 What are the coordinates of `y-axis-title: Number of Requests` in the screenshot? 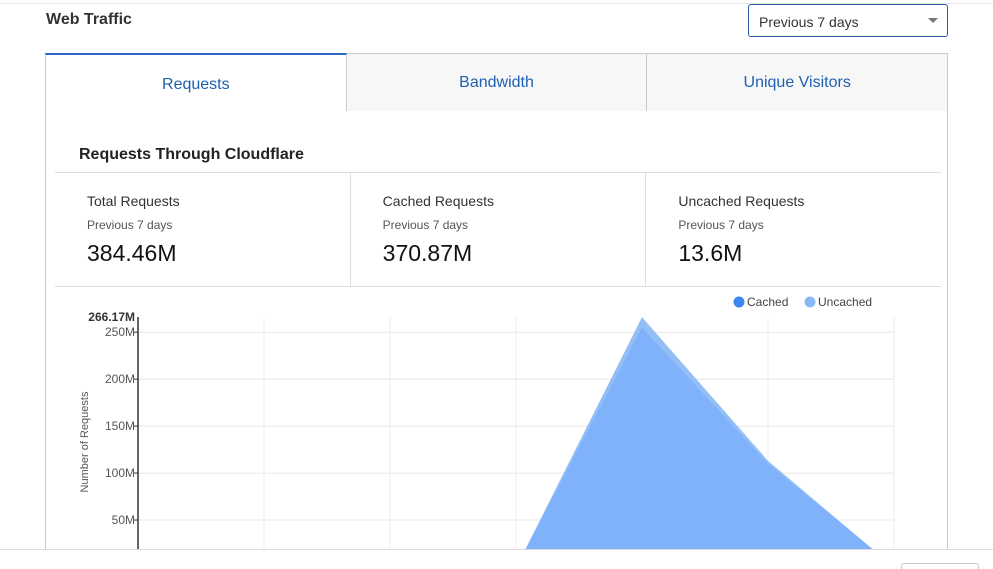 It's located at (85, 441).